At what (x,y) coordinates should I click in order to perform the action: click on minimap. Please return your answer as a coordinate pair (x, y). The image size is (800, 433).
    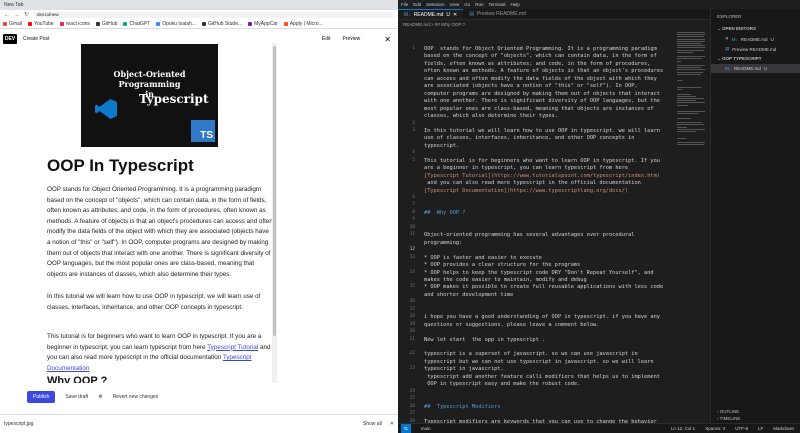
    Looking at the image, I should click on (692, 225).